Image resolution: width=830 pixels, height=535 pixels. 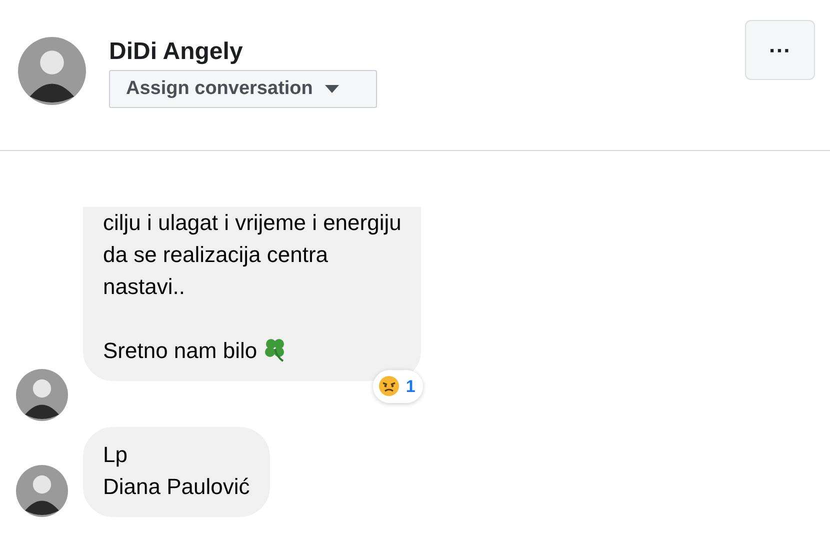 What do you see at coordinates (252, 351) in the screenshot?
I see `message-text: Sretno nam bilo` at bounding box center [252, 351].